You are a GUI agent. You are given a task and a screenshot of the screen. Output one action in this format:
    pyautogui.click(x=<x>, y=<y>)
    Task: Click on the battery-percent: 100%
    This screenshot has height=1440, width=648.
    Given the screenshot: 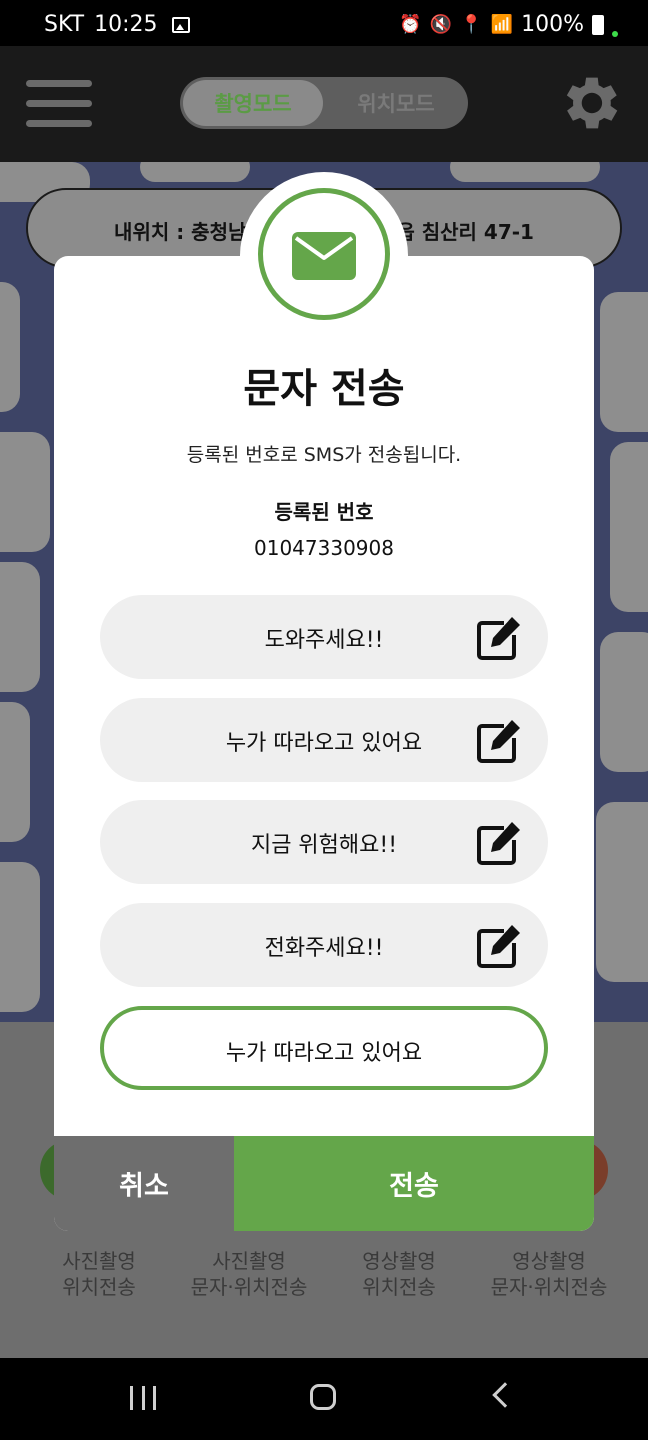 What is the action you would take?
    pyautogui.click(x=552, y=24)
    